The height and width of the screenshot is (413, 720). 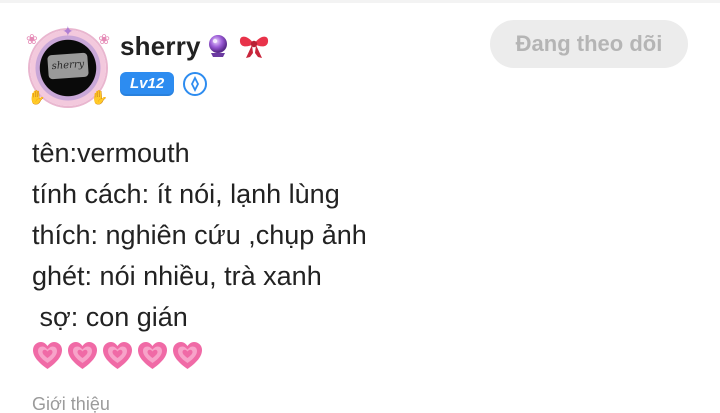 I want to click on bio-line-fears: sợ: con gián, so click(x=110, y=317).